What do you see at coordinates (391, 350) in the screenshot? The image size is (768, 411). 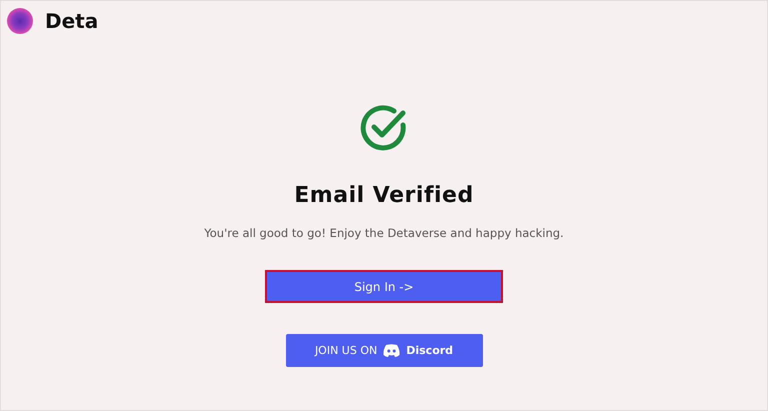 I see `gamepad-icon` at bounding box center [391, 350].